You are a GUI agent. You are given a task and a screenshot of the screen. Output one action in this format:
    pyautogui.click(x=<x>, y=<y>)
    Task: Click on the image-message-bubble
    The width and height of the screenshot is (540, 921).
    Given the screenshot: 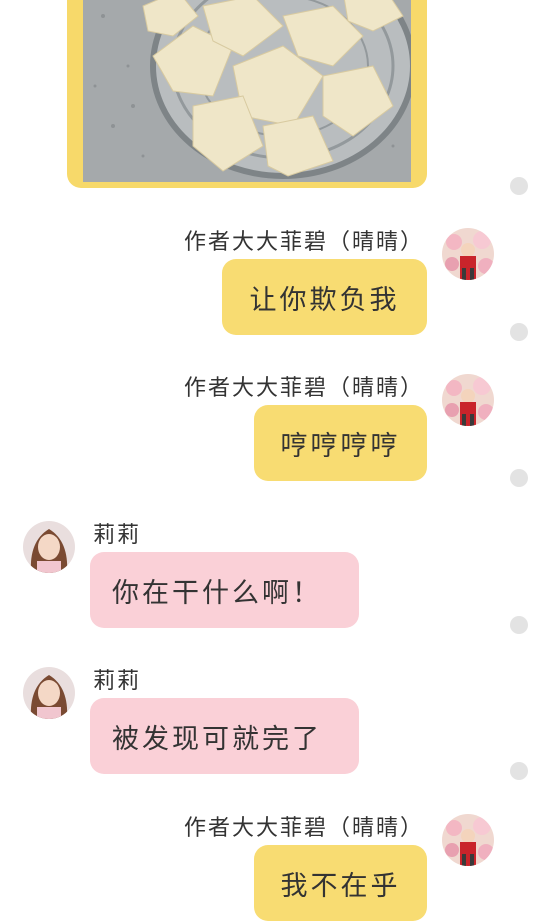 What is the action you would take?
    pyautogui.click(x=247, y=94)
    